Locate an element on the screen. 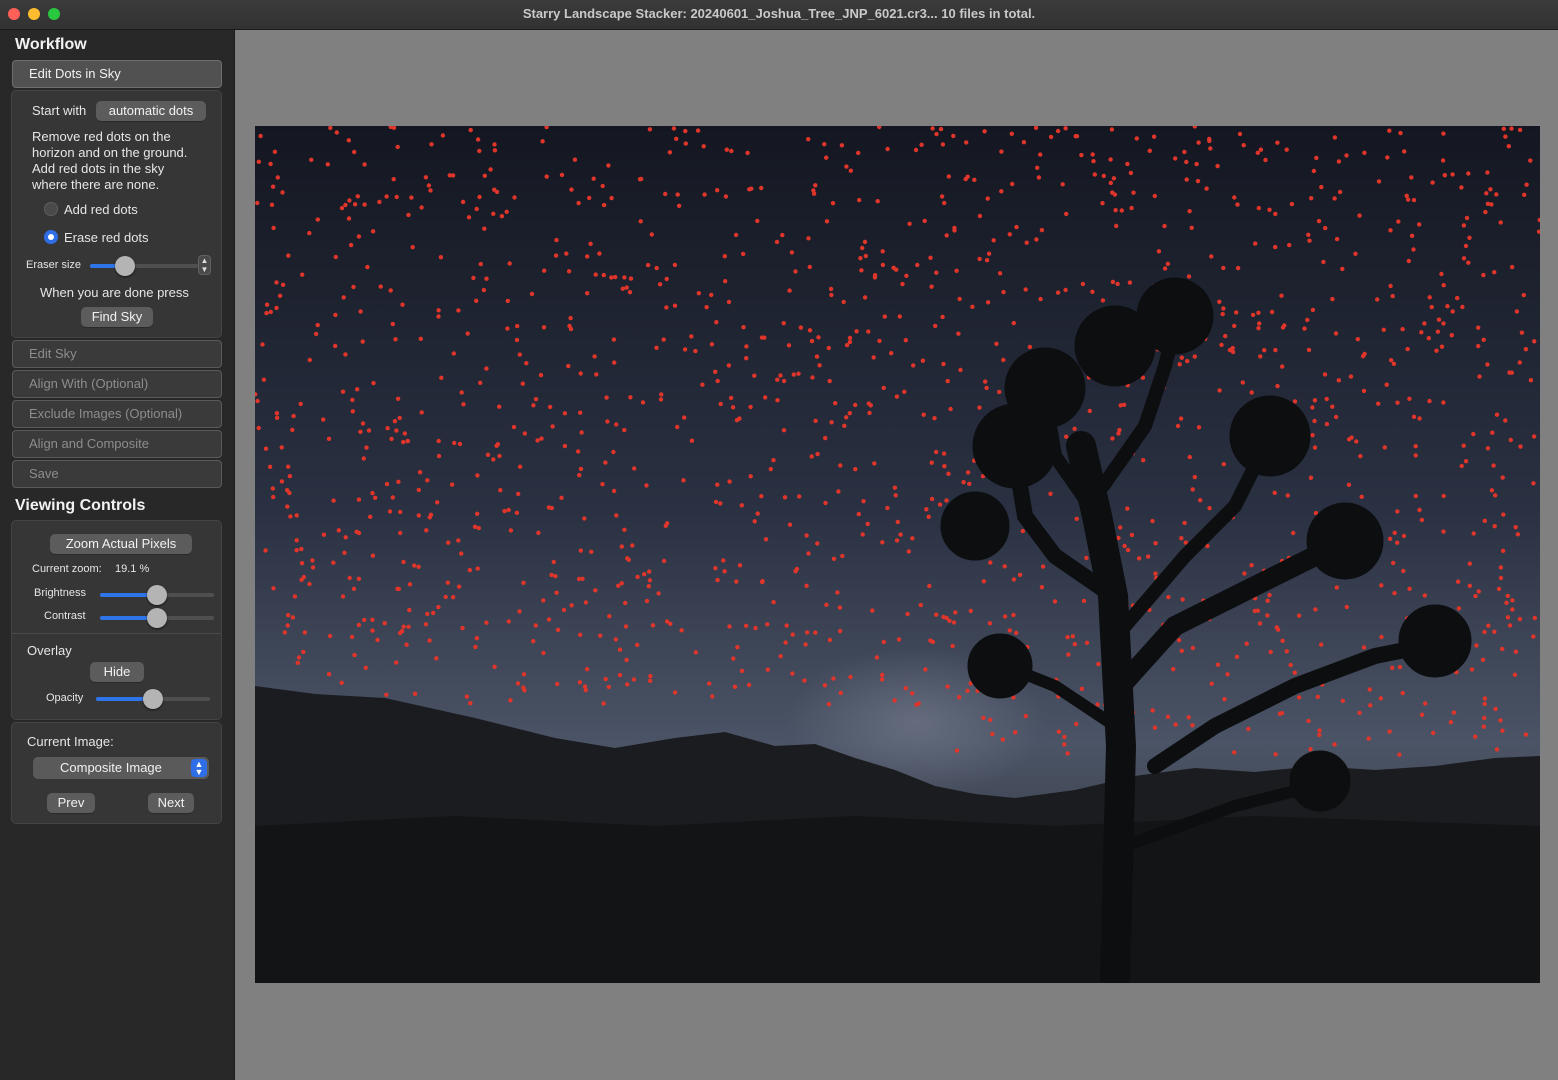  contrast-slider-knob is located at coordinates (157, 618).